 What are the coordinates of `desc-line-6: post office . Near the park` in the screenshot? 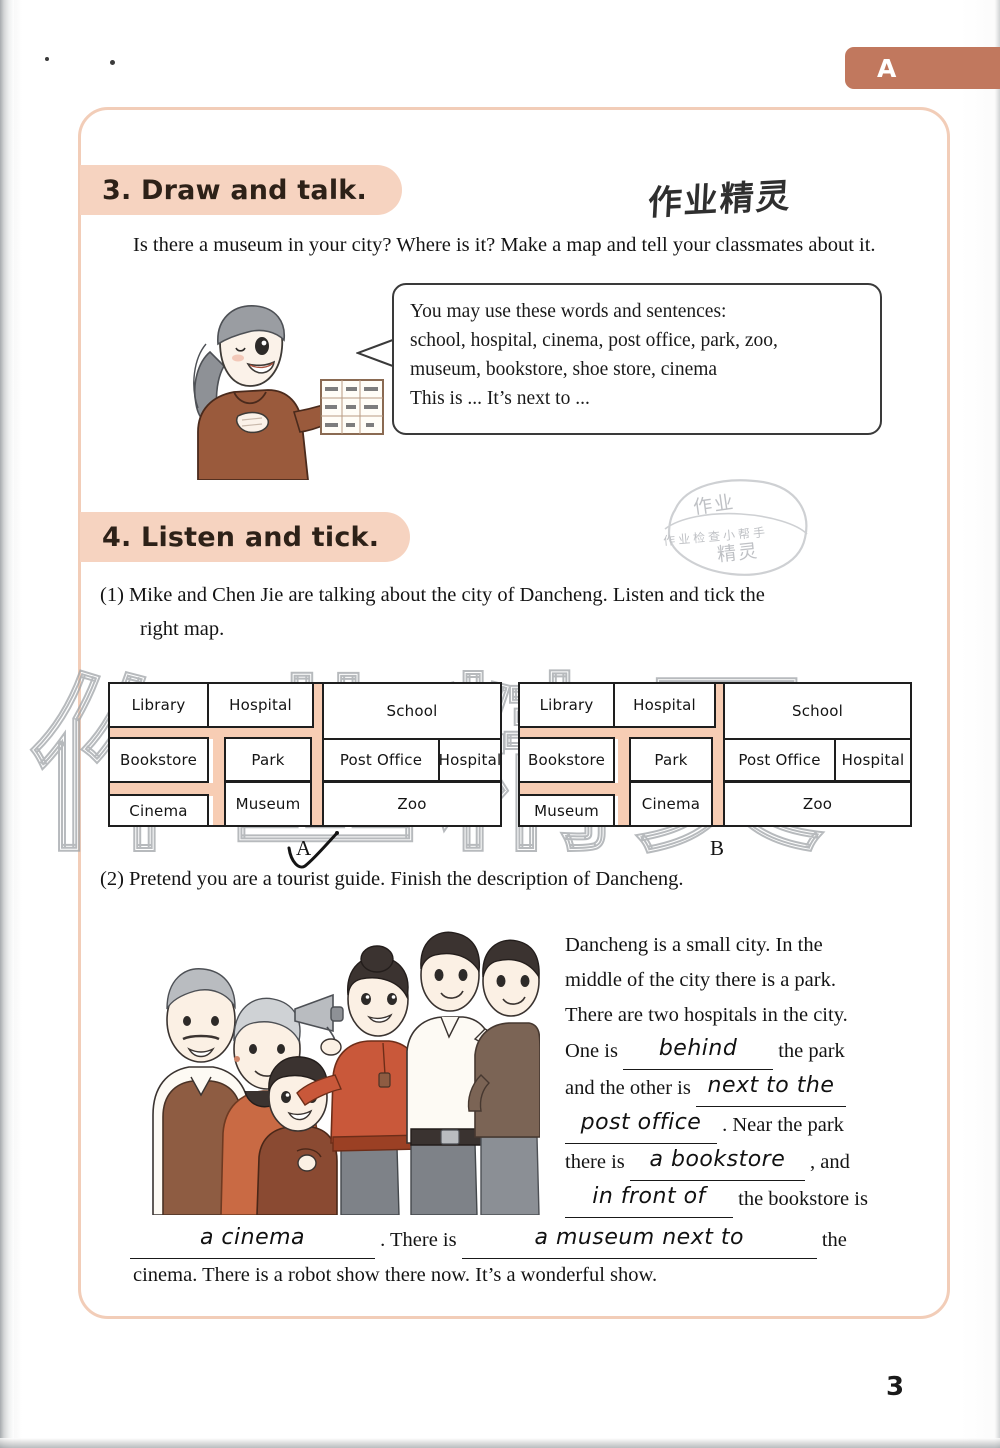 It's located at (744, 1125).